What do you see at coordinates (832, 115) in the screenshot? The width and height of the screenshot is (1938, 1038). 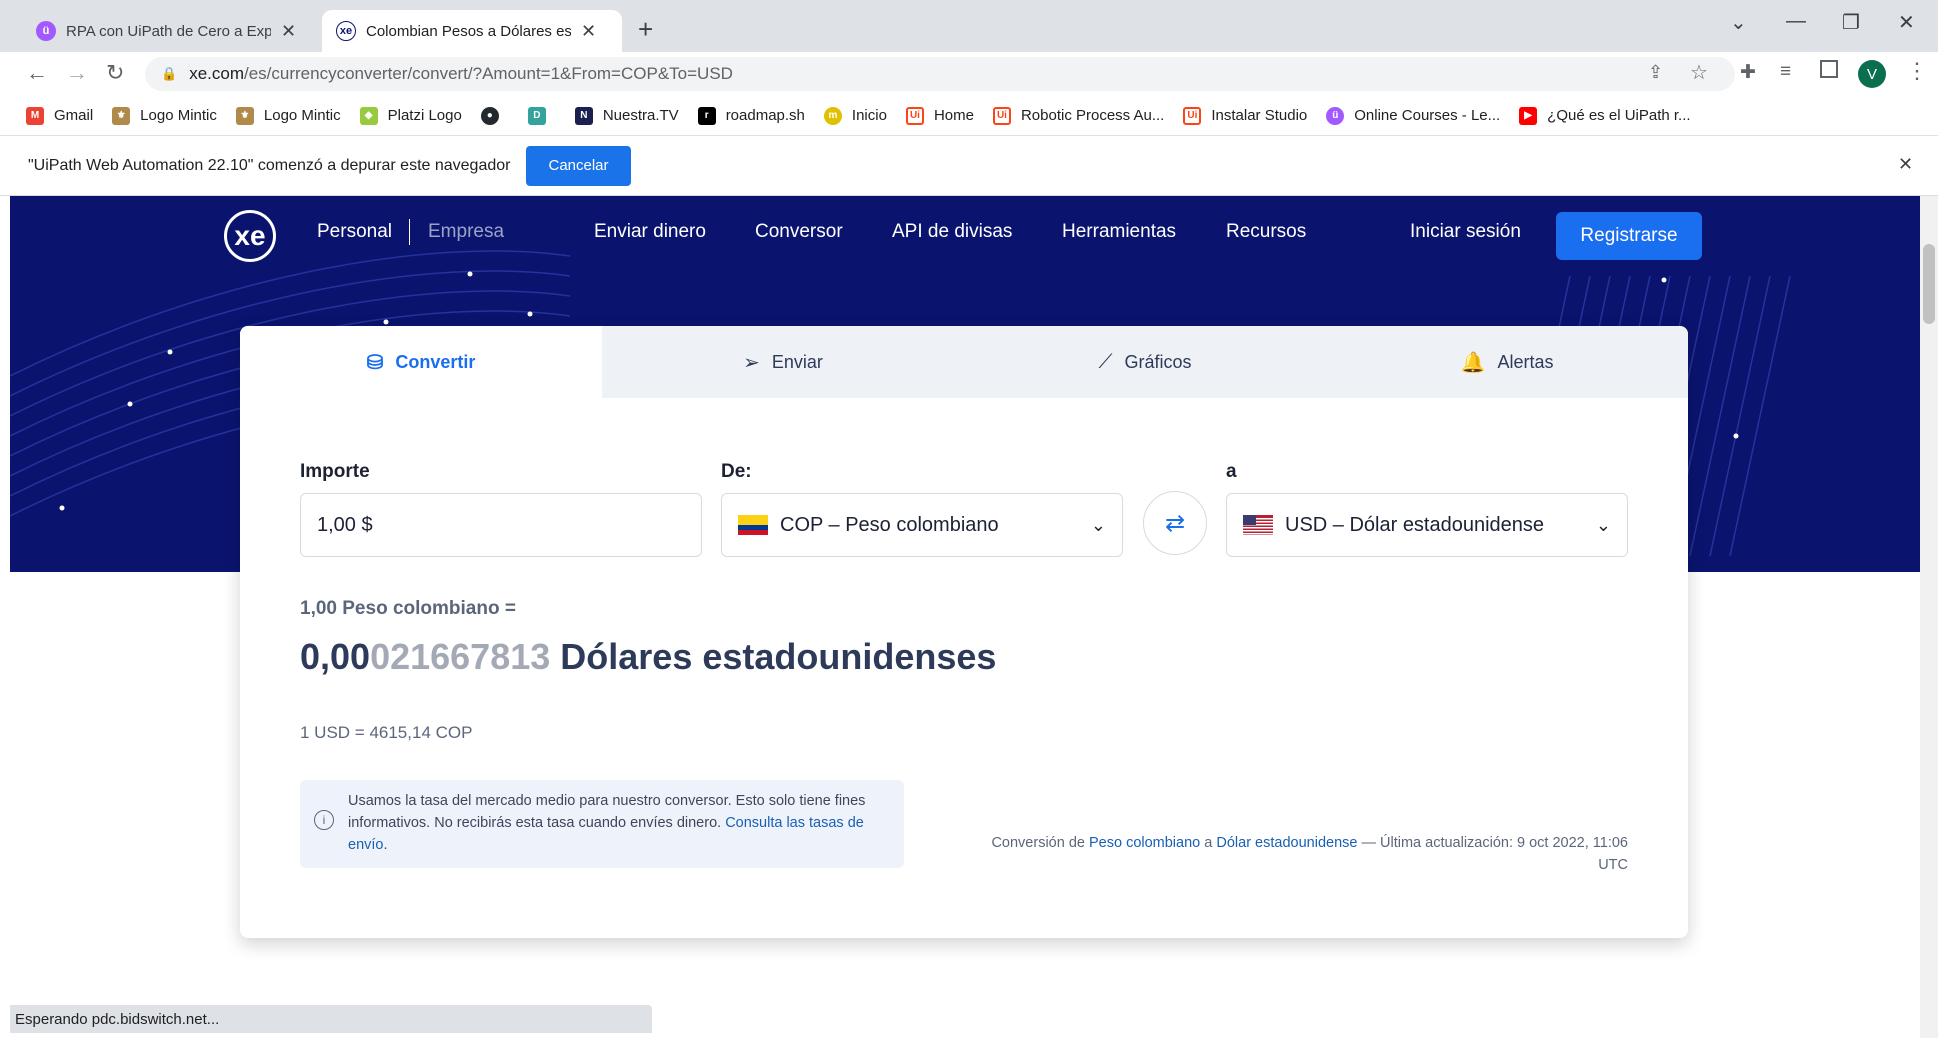 I see `inicio-icon: m` at bounding box center [832, 115].